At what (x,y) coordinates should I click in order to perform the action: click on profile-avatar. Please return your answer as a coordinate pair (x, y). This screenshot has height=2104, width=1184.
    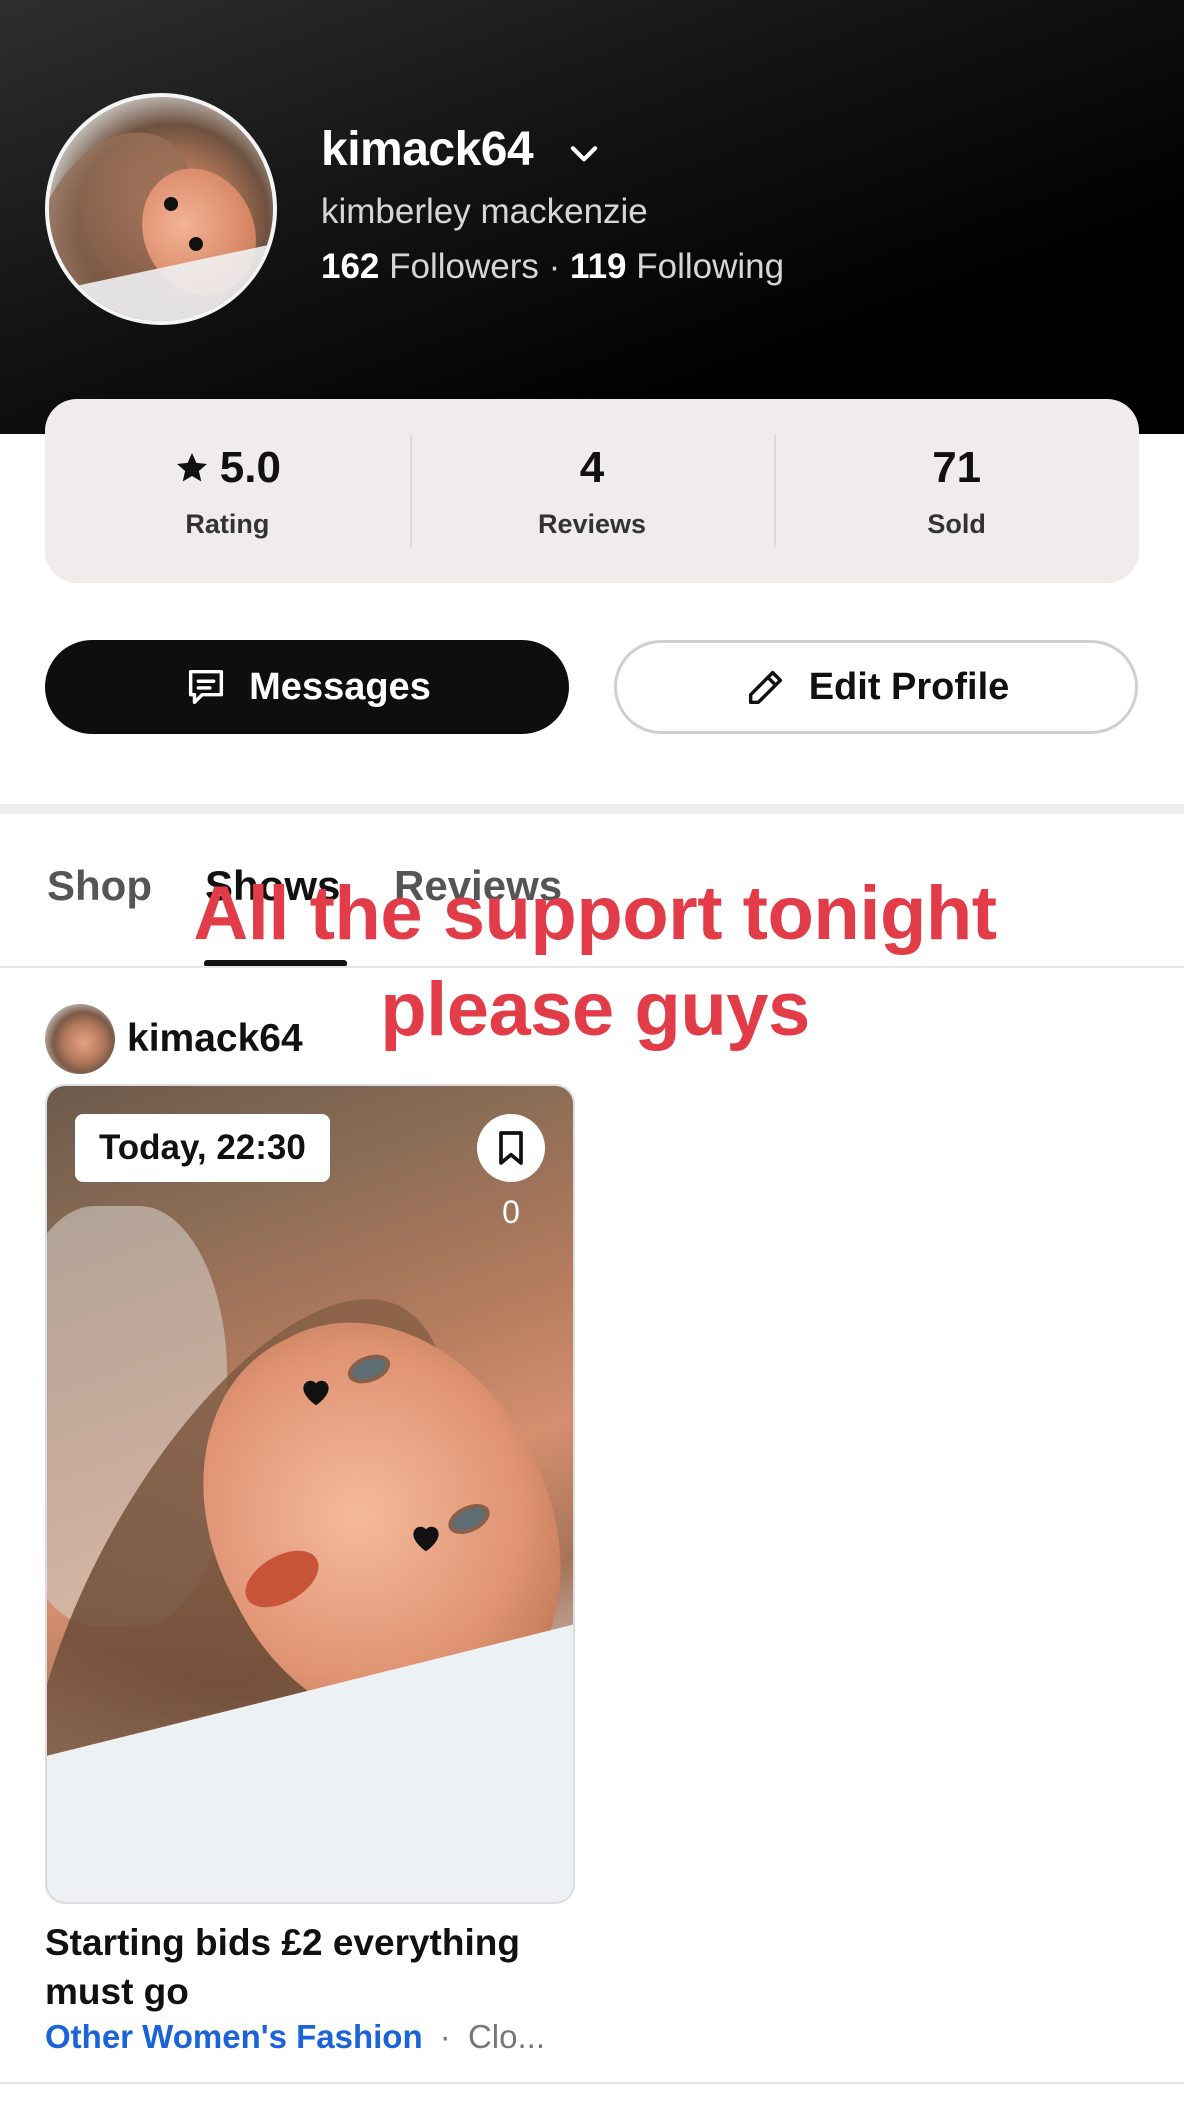
    Looking at the image, I should click on (161, 209).